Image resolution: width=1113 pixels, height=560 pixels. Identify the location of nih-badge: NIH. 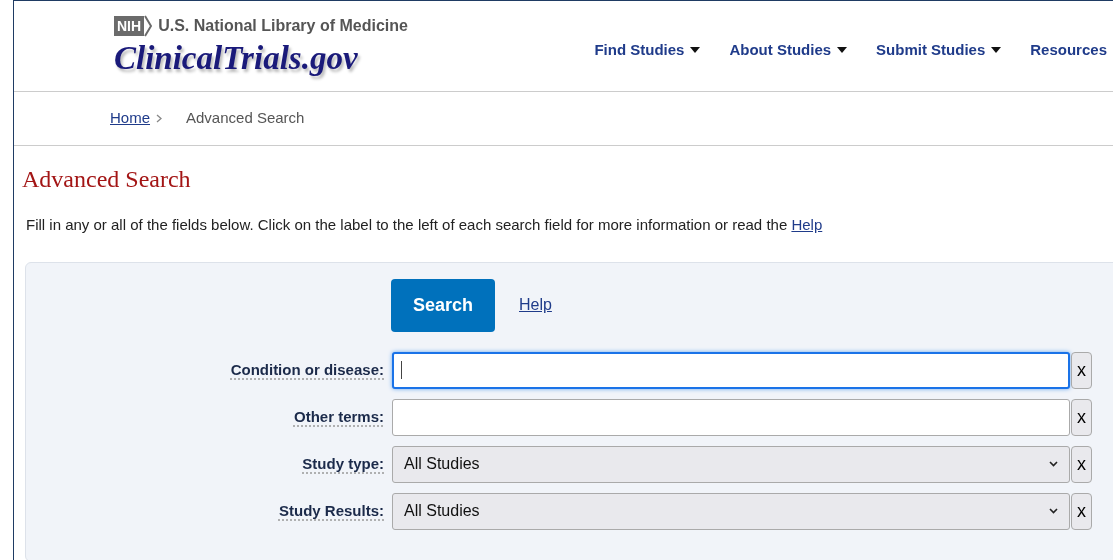
(129, 26).